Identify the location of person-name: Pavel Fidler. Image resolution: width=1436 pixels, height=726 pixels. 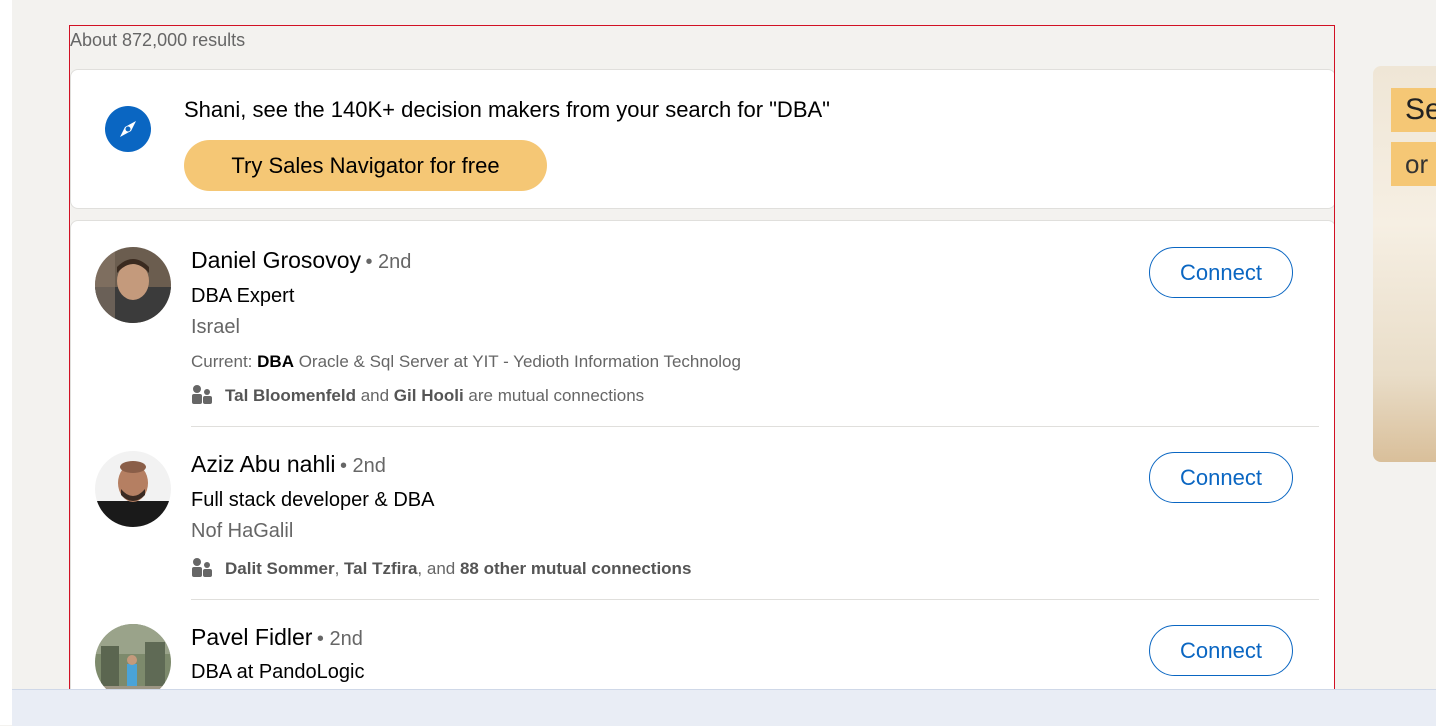
(251, 637).